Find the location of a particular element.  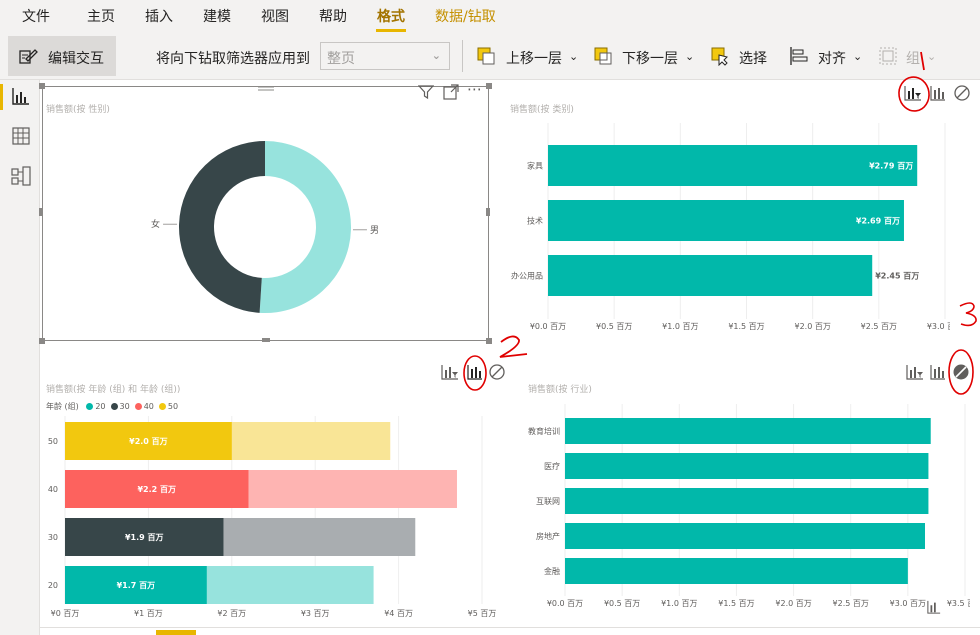

menu-format: 格式 is located at coordinates (391, 16).